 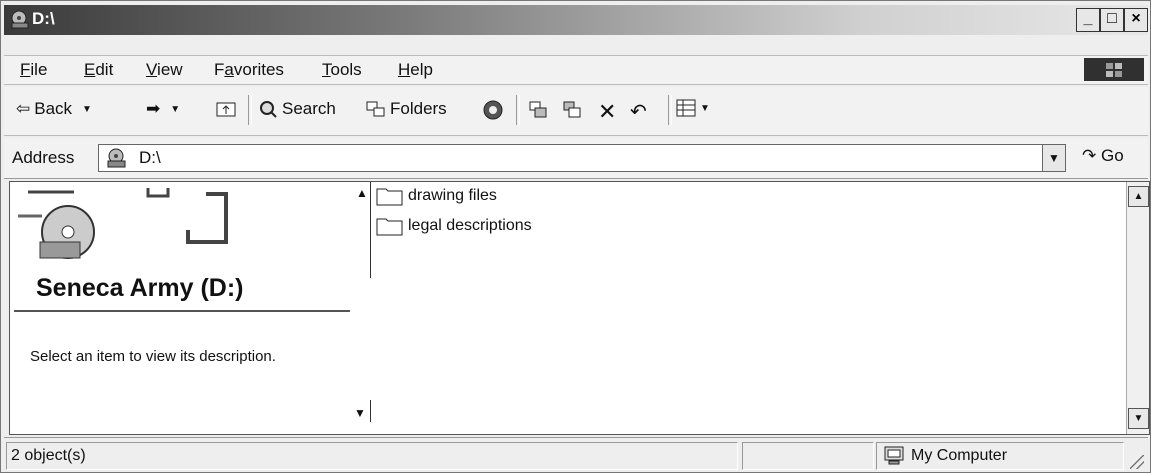 I want to click on move-to-button, so click(x=538, y=109).